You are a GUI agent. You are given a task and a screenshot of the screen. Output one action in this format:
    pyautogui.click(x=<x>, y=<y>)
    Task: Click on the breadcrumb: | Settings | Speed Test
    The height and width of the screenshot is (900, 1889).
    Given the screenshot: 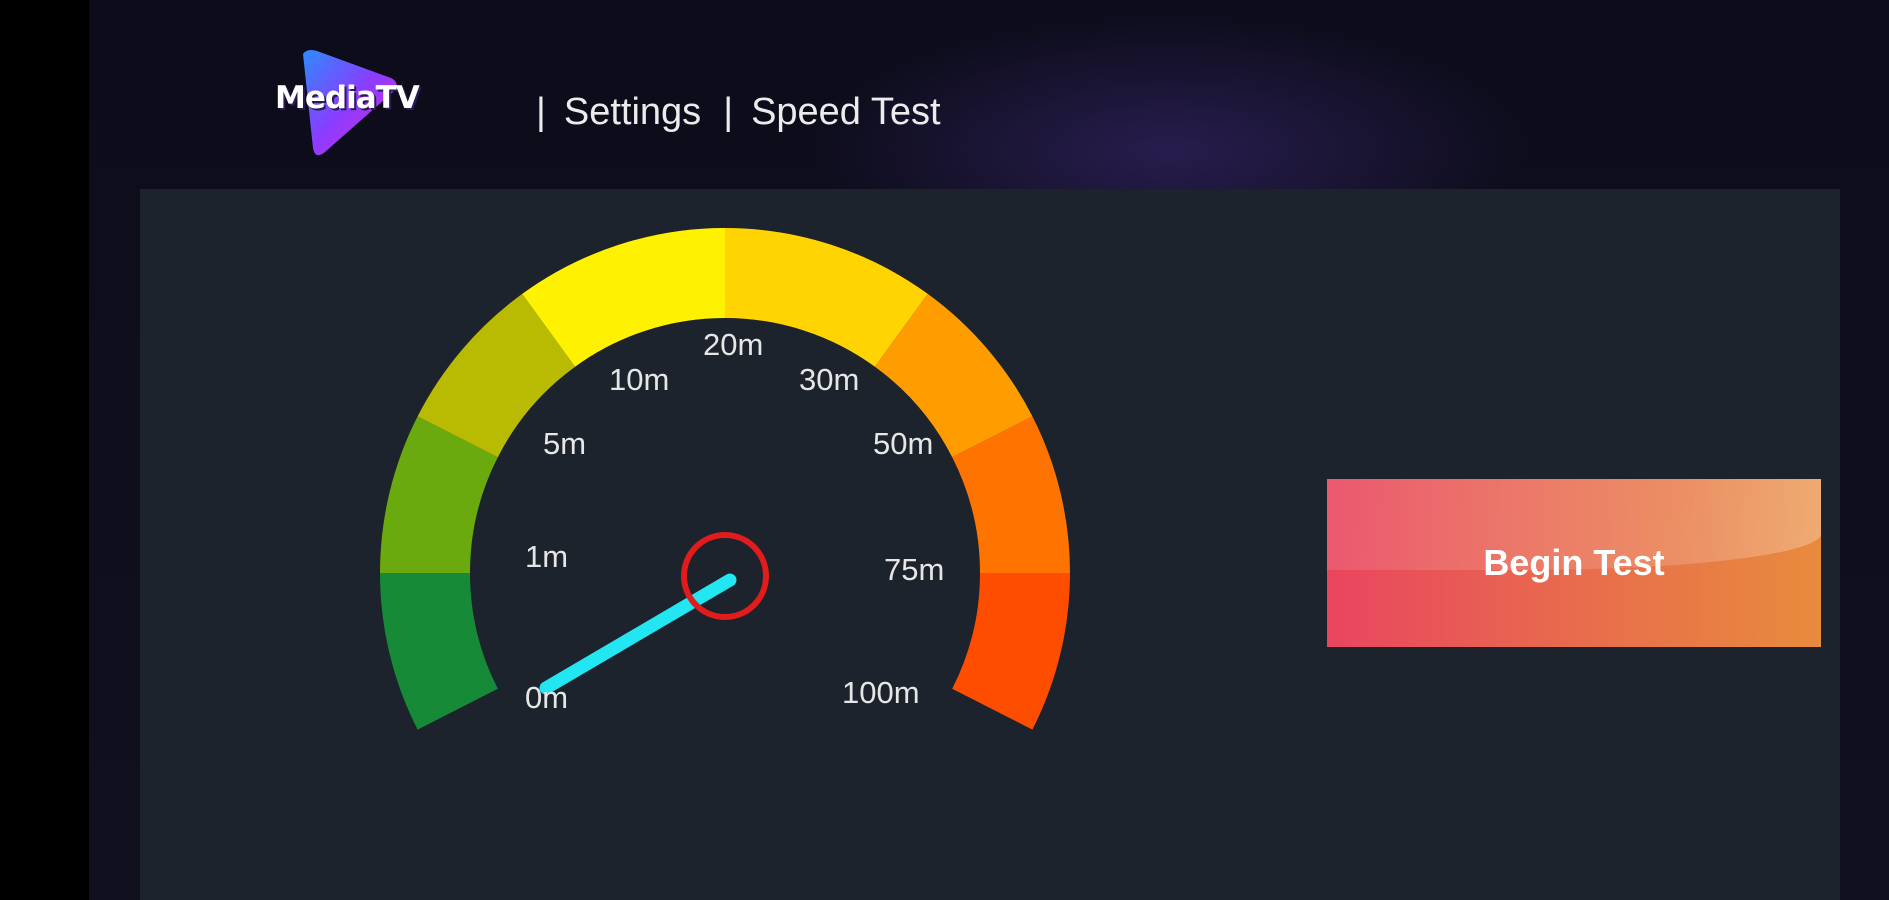 What is the action you would take?
    pyautogui.click(x=738, y=112)
    